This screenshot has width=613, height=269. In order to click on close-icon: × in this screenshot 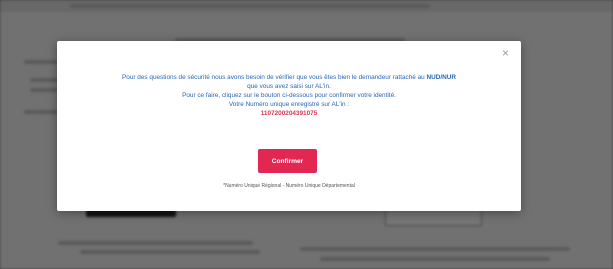, I will do `click(505, 53)`.